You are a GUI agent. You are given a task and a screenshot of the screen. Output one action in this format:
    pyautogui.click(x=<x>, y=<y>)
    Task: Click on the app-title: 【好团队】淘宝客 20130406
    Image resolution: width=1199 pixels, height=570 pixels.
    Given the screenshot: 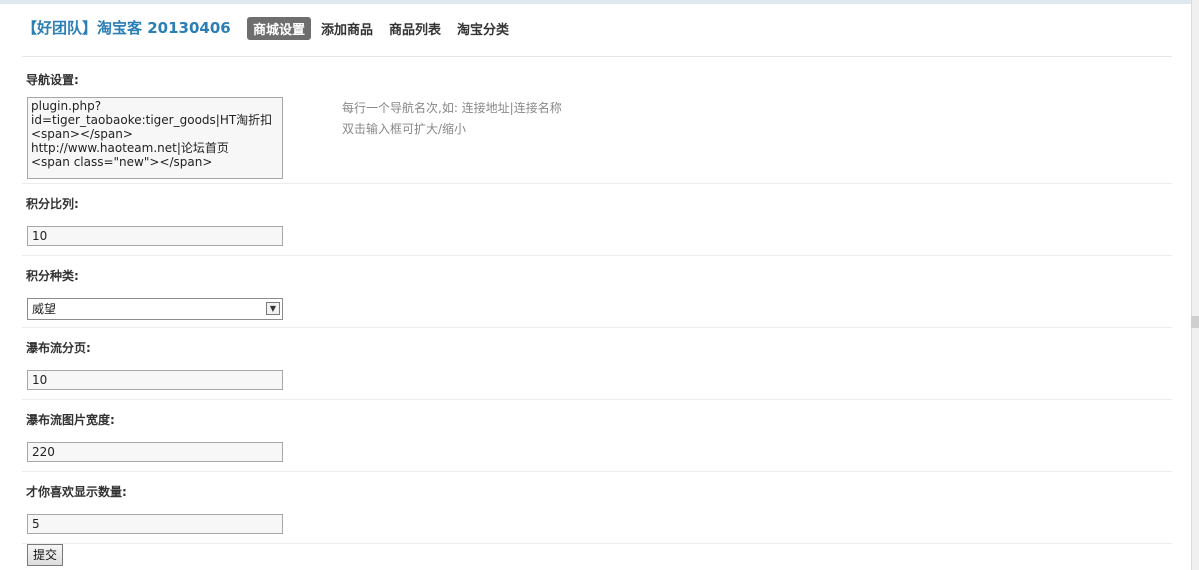 What is the action you would take?
    pyautogui.click(x=126, y=28)
    